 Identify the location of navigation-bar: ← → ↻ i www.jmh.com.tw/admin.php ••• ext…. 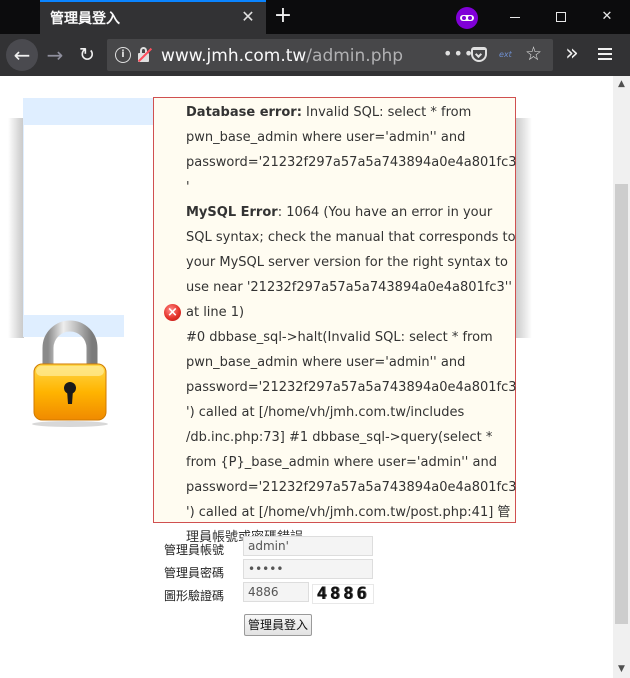
(315, 55).